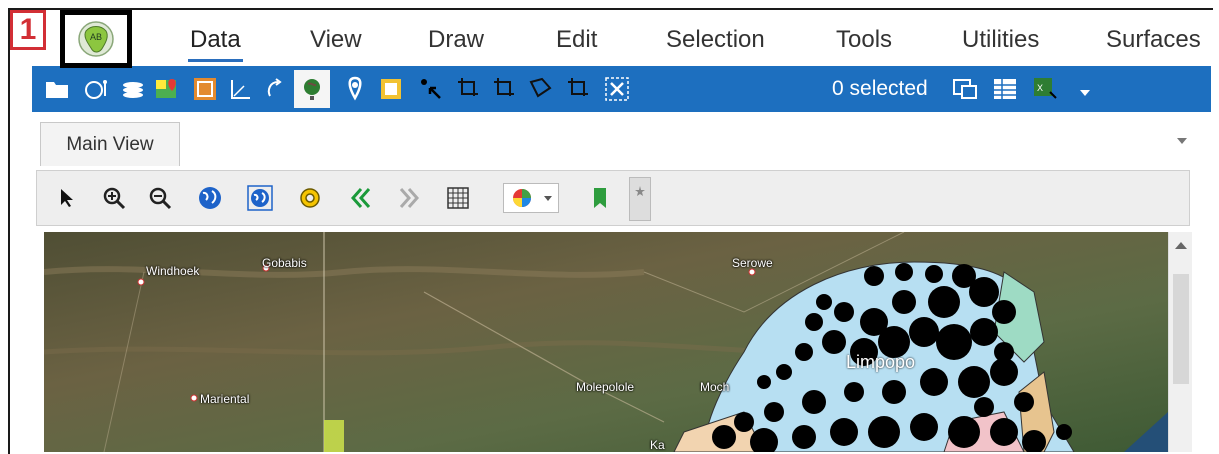 Image resolution: width=1219 pixels, height=454 pixels. What do you see at coordinates (640, 199) in the screenshot?
I see `star-button` at bounding box center [640, 199].